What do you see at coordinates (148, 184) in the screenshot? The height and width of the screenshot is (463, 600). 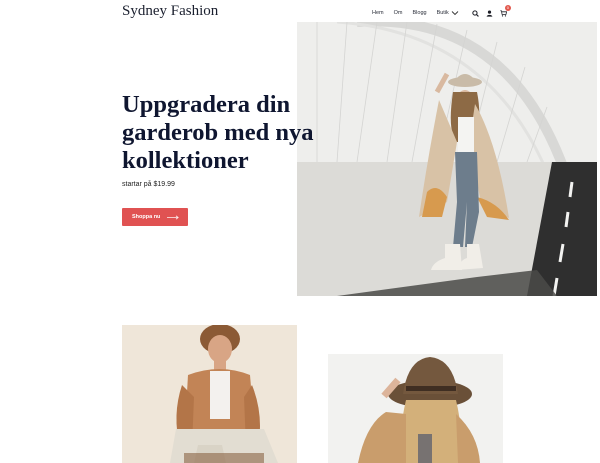 I see `hero-subtitle: startar på $19.99` at bounding box center [148, 184].